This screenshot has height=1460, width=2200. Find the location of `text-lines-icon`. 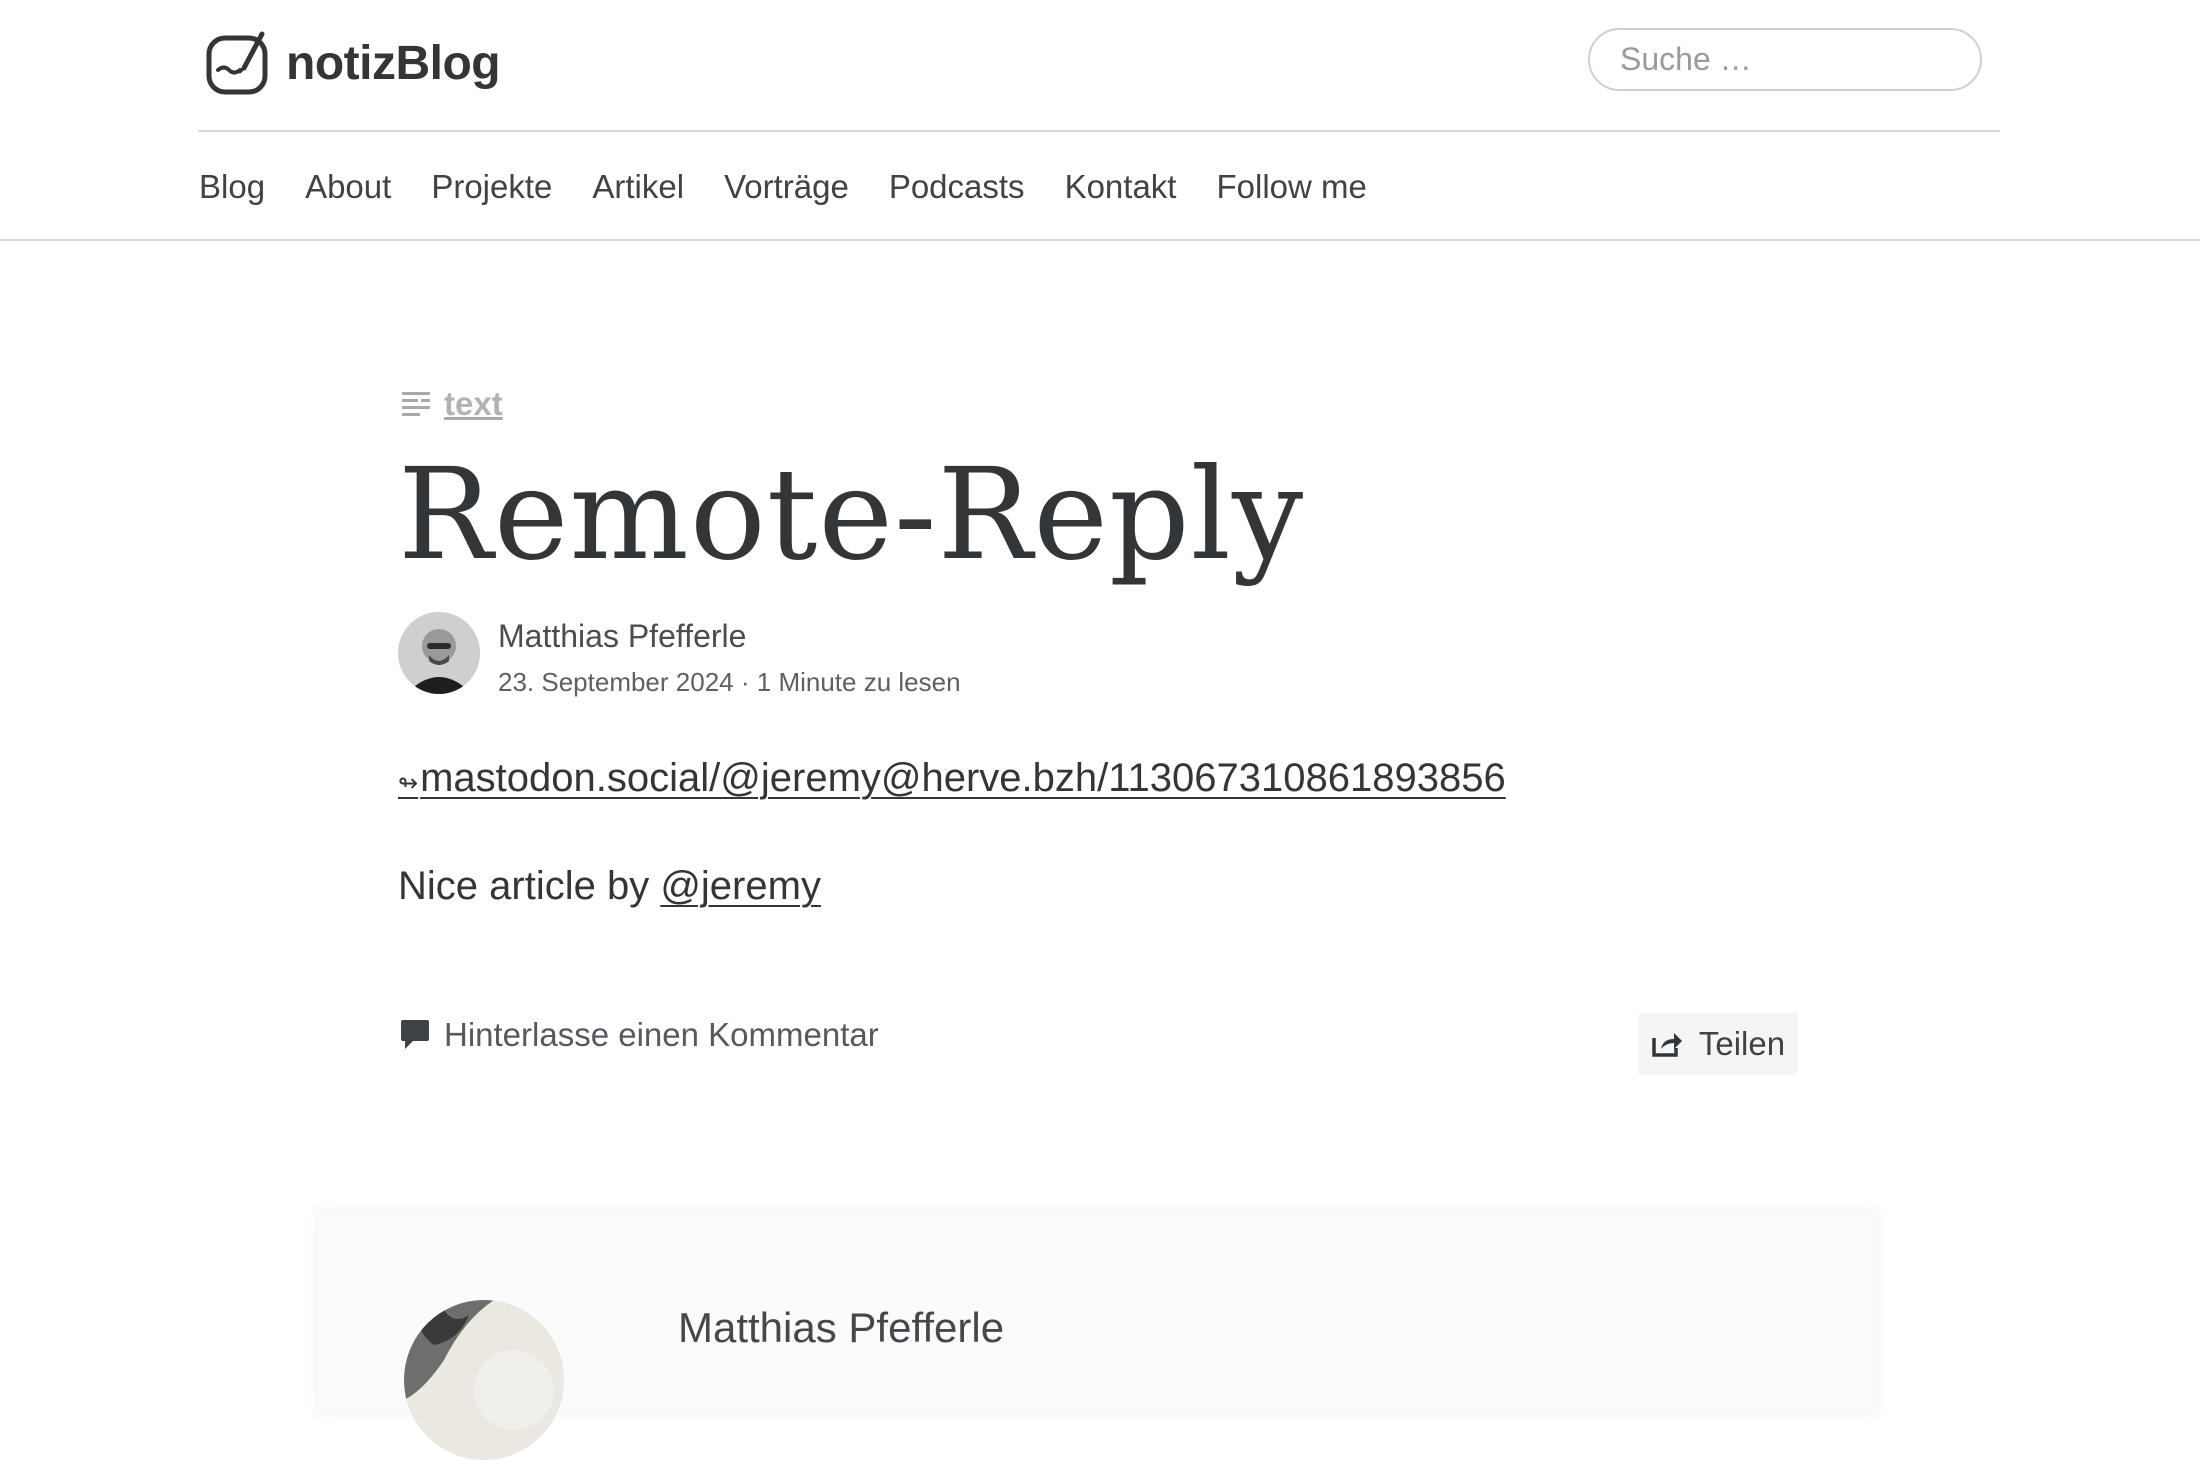

text-lines-icon is located at coordinates (416, 404).